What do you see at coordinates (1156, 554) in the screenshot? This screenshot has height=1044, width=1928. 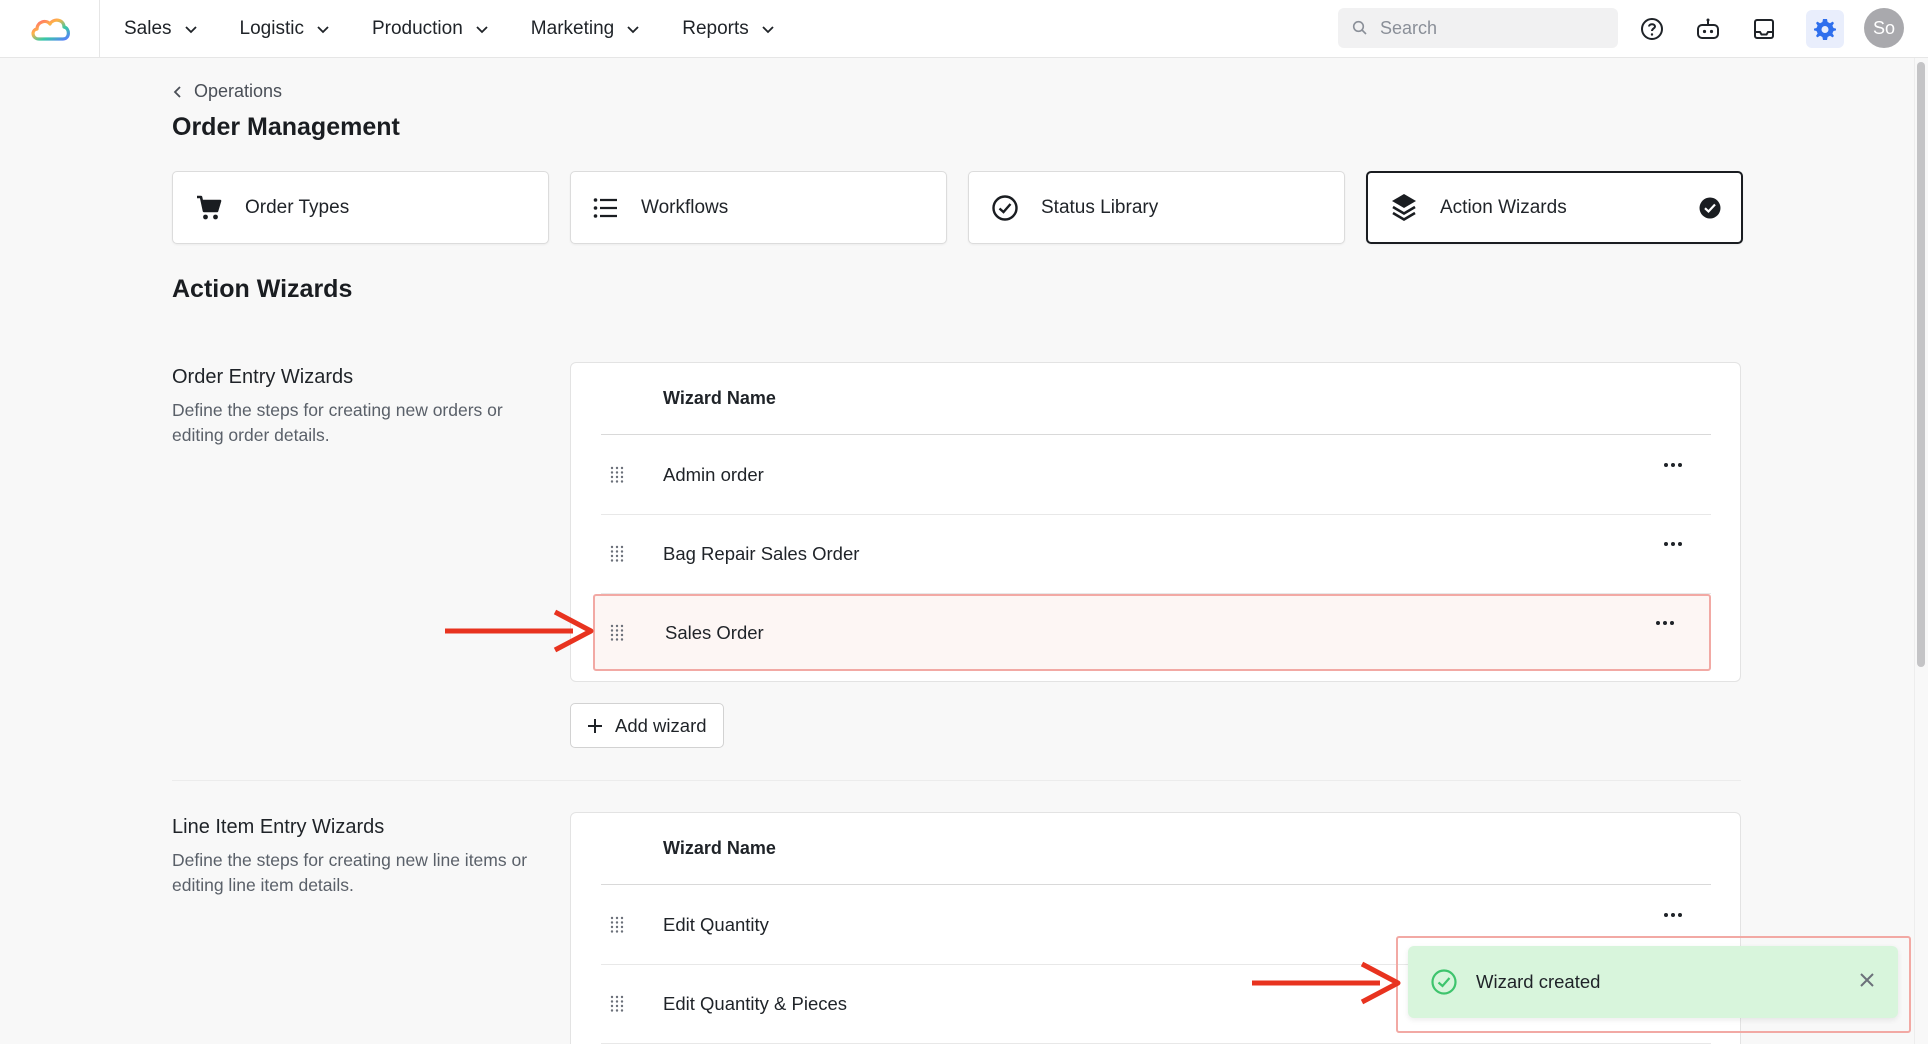 I see `table-row: Bag Repair Sales Order` at bounding box center [1156, 554].